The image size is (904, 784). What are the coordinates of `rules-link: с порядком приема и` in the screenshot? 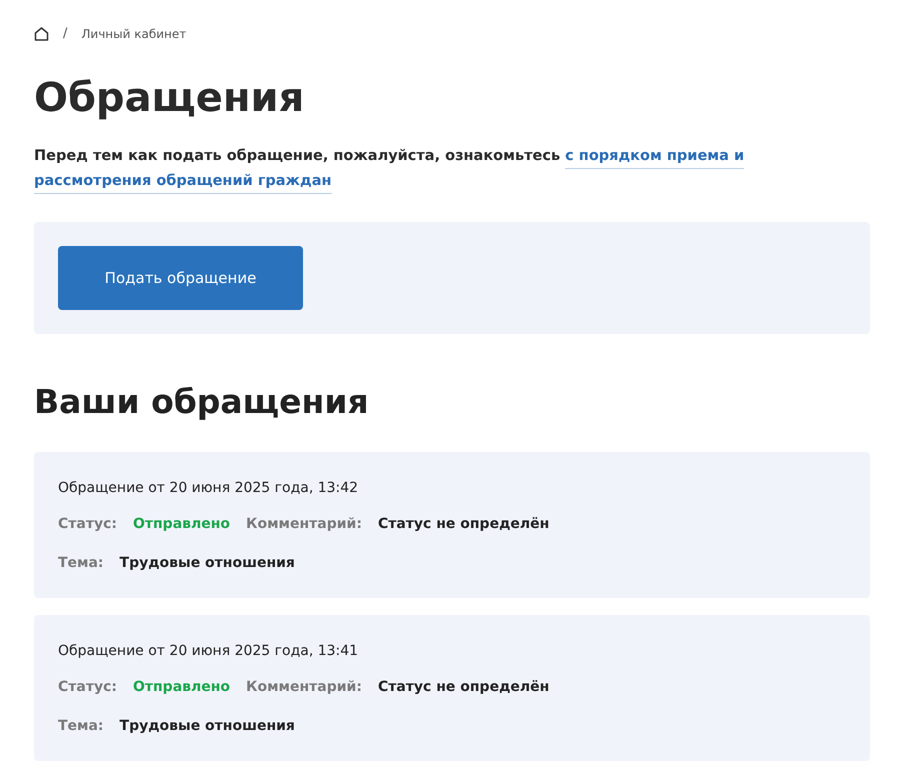 It's located at (654, 156).